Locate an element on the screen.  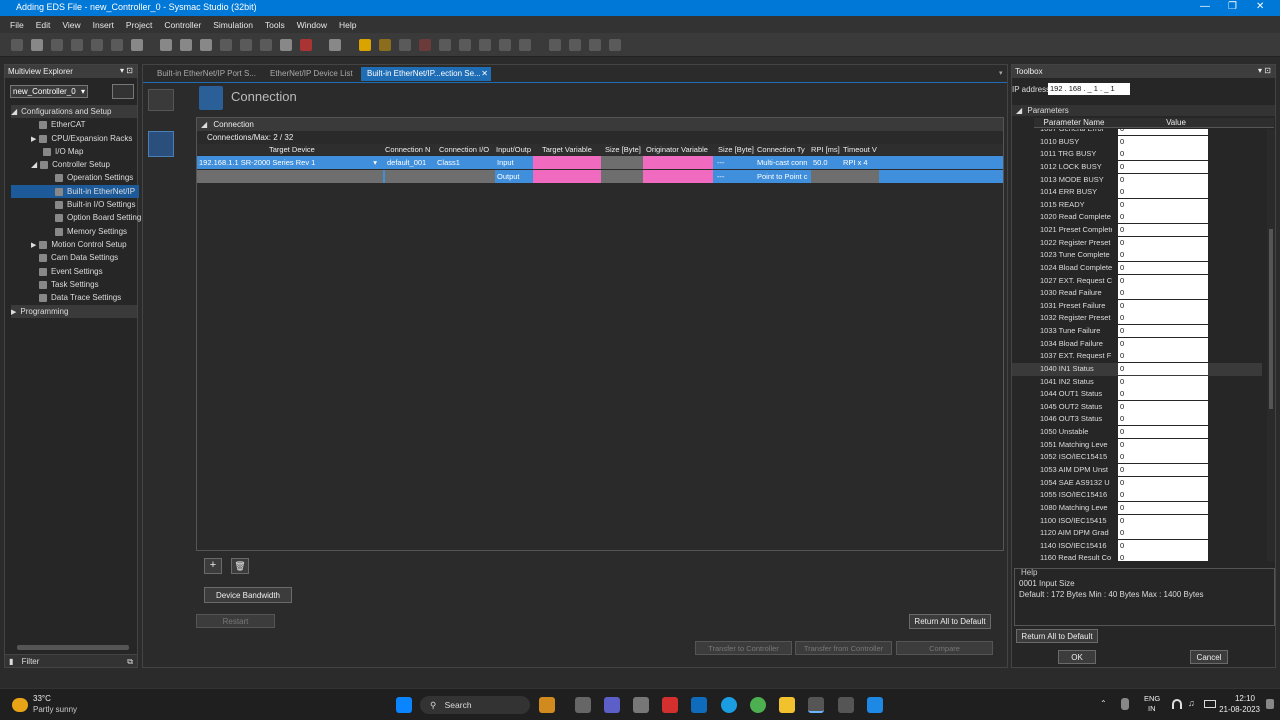
app-blue-icon is located at coordinates (875, 705).